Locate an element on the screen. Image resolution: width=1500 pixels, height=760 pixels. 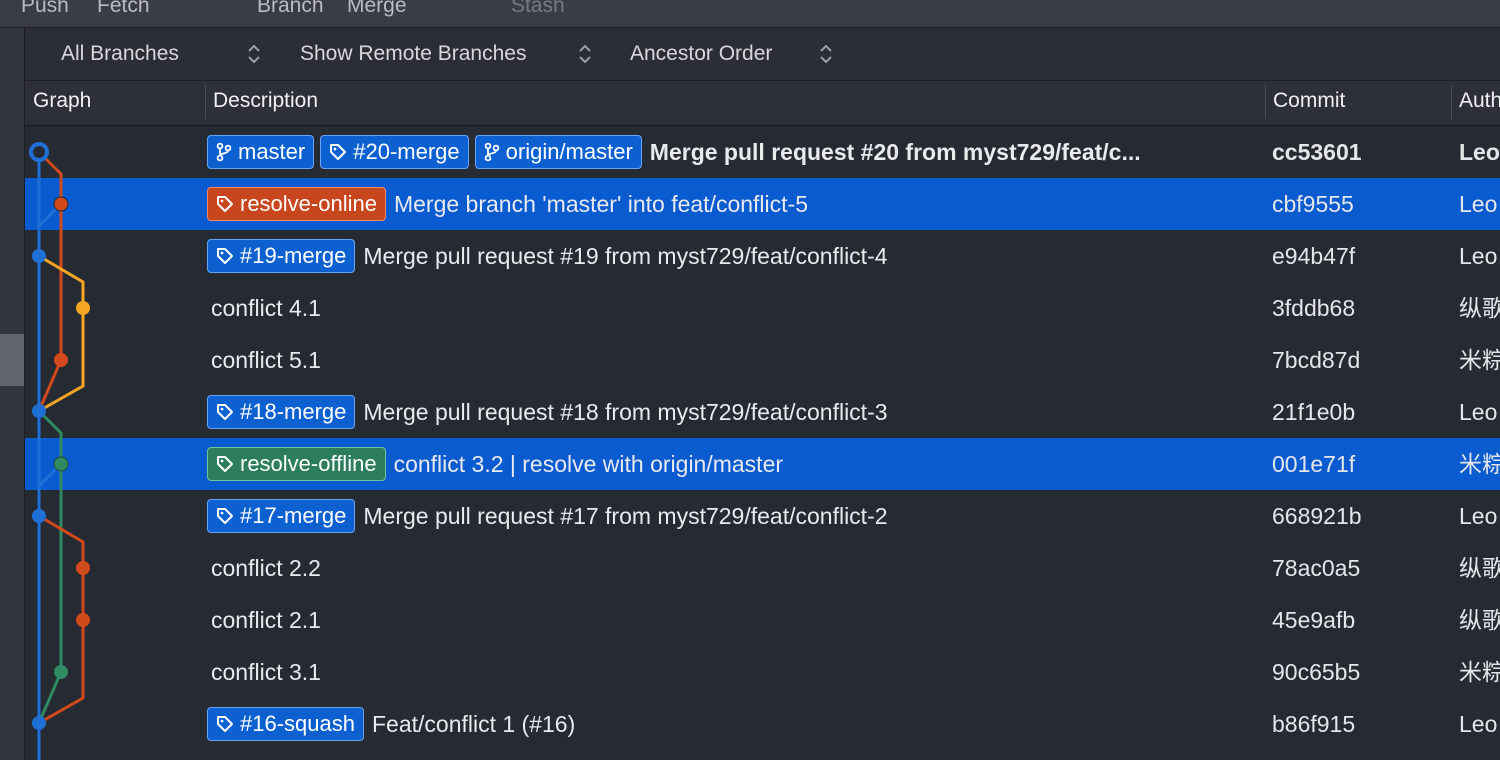
commit-hash: e94b47f is located at coordinates (1314, 256).